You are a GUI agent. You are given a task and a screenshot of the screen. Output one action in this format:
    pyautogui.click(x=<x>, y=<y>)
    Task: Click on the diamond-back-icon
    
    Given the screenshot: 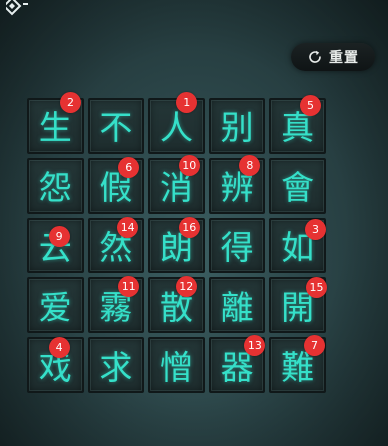 What is the action you would take?
    pyautogui.click(x=18, y=10)
    